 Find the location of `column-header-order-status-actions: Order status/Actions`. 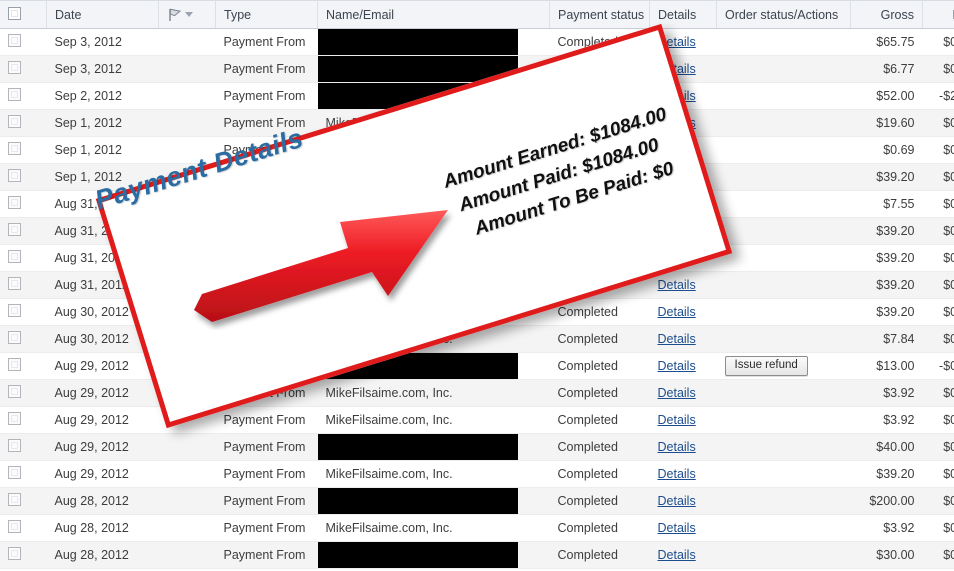

column-header-order-status-actions: Order status/Actions is located at coordinates (783, 14).